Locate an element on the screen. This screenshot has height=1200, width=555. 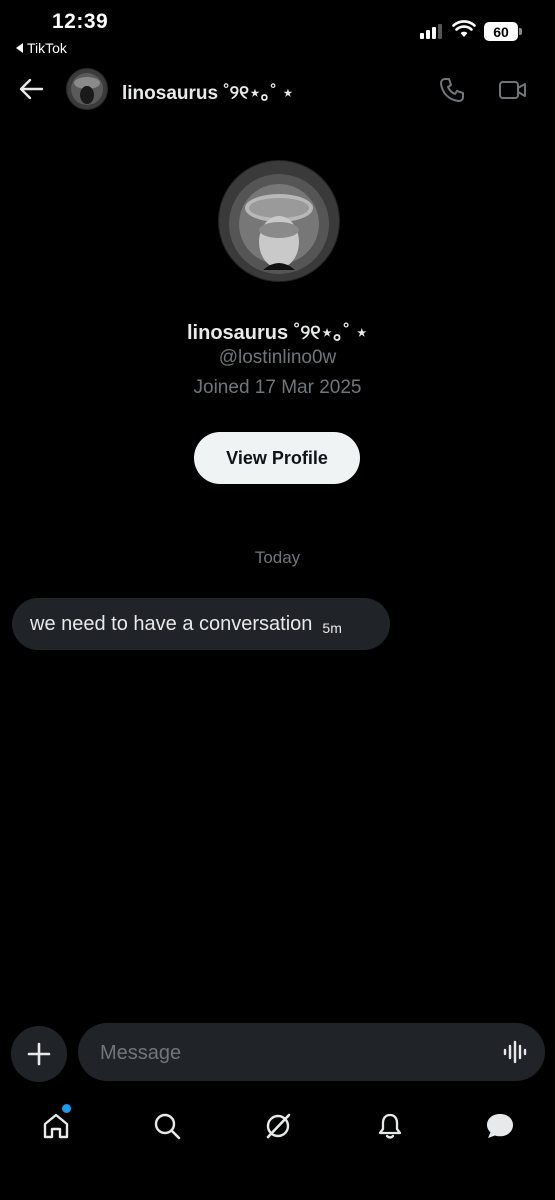
home-notification-dot is located at coordinates (66, 1108).